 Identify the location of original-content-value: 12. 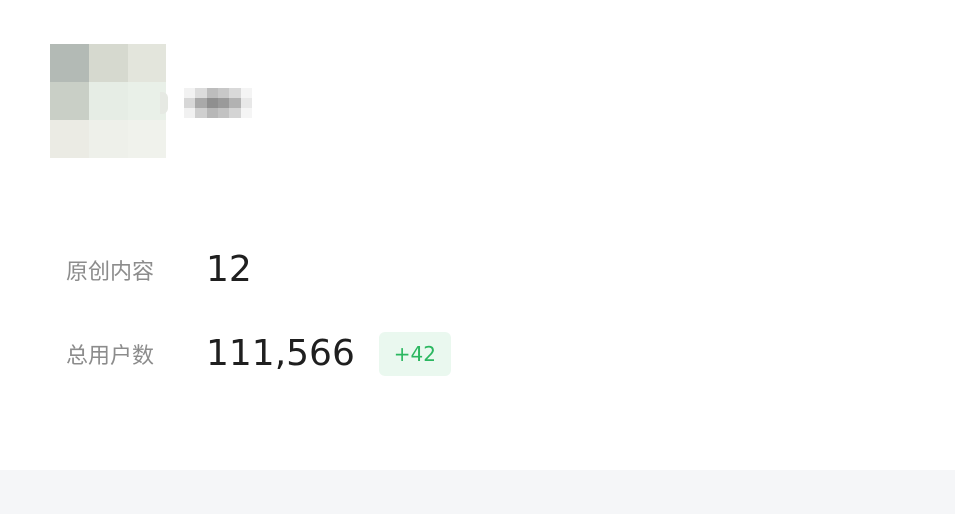
(229, 269).